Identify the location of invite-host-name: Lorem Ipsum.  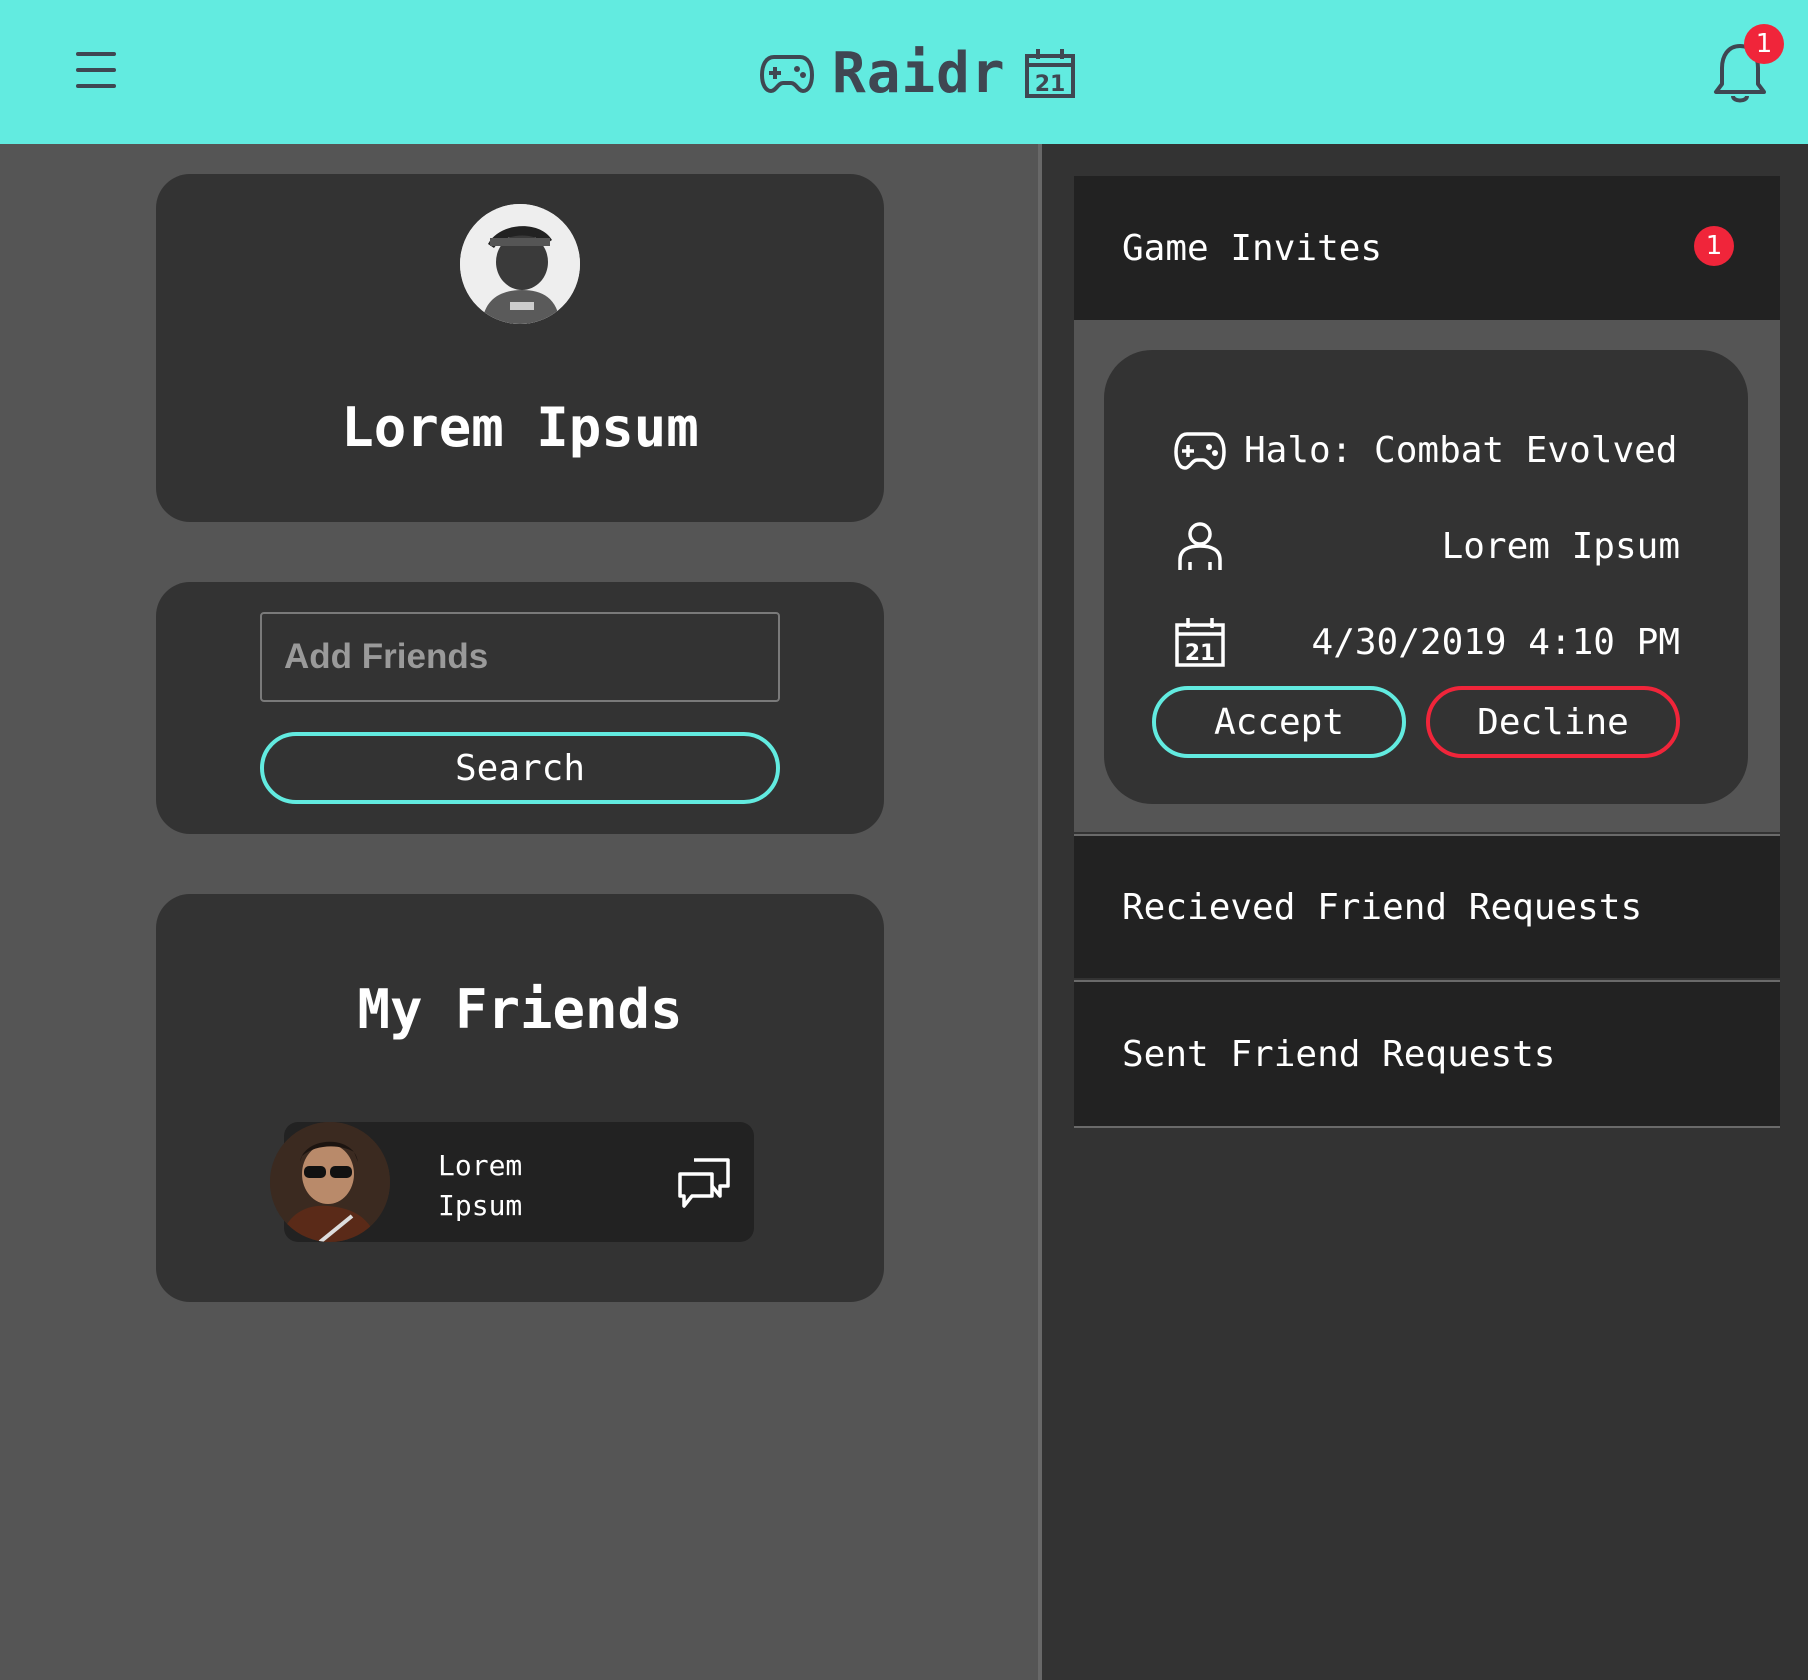
(1560, 546).